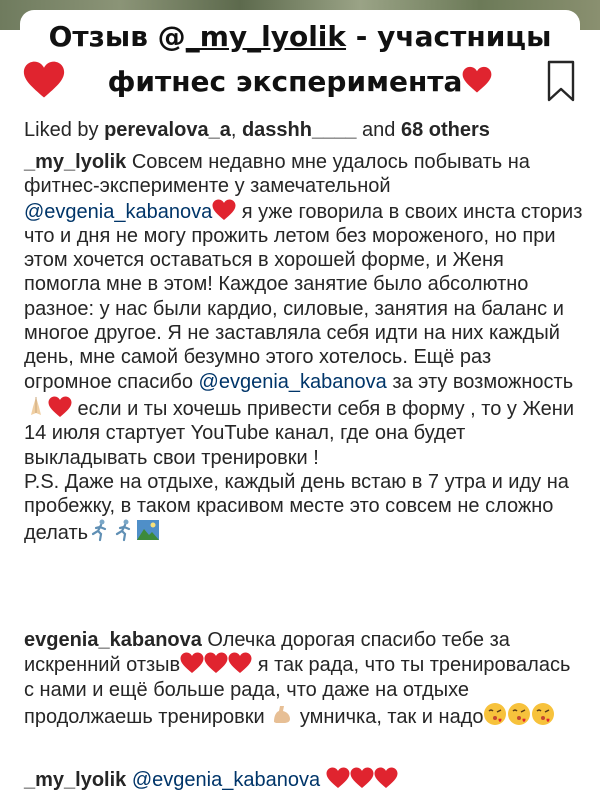 This screenshot has height=801, width=600. Describe the element at coordinates (36, 406) in the screenshot. I see `praying-hands-emoji` at that location.